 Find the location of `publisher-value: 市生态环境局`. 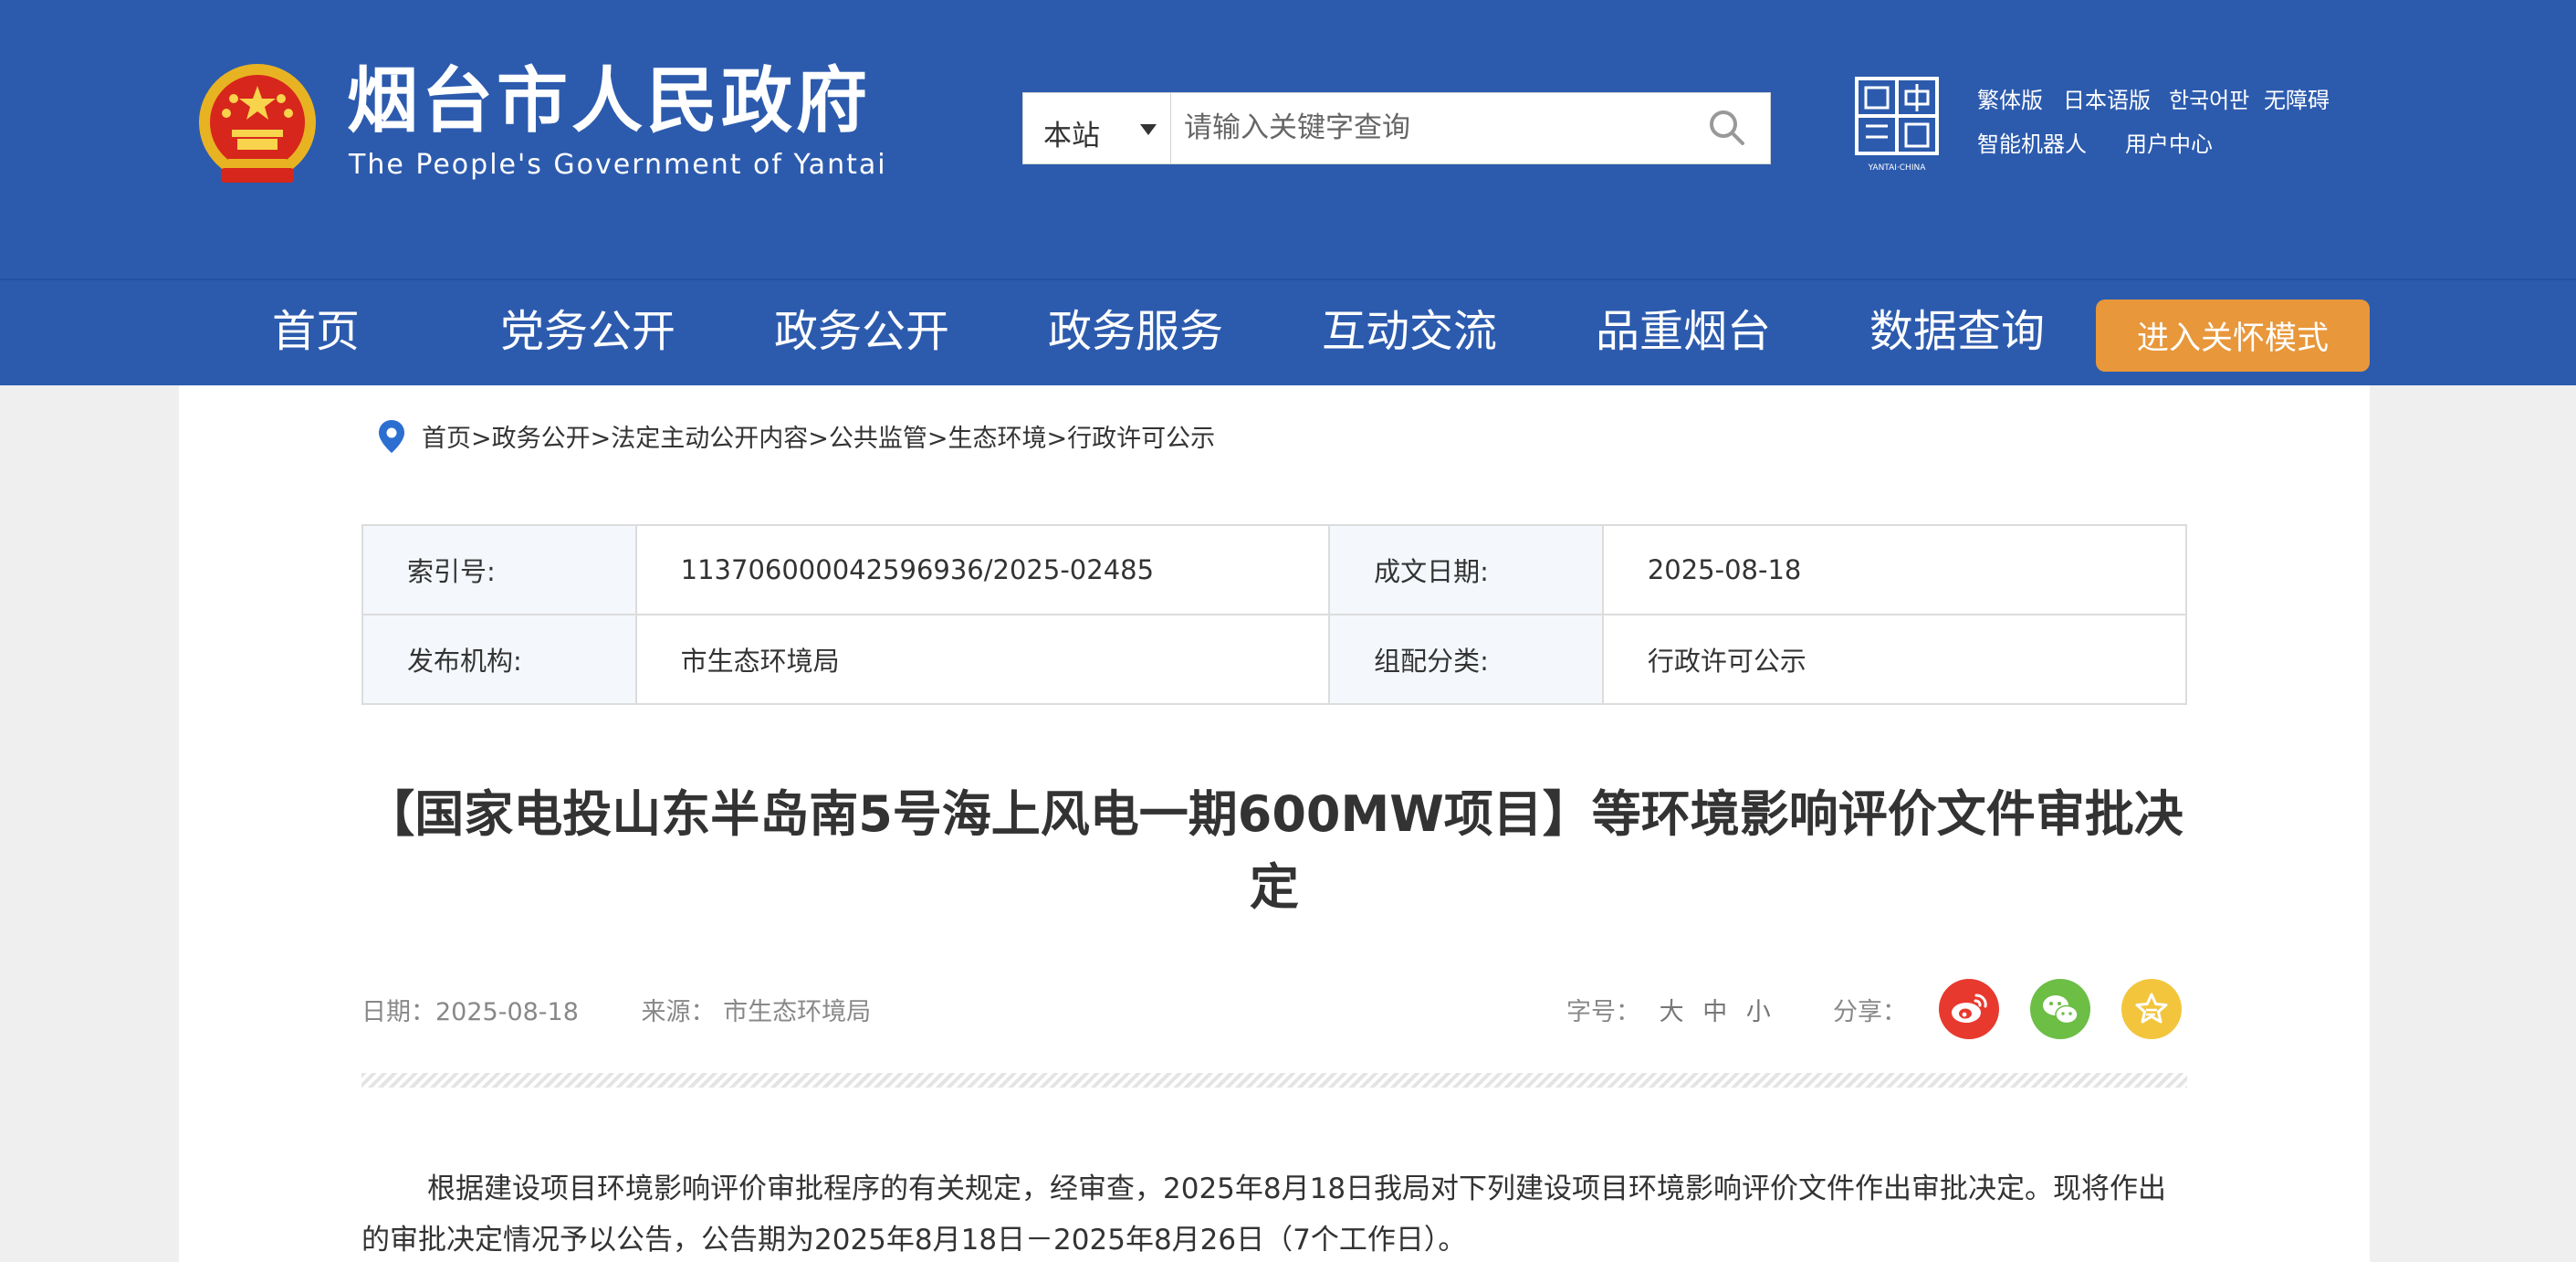

publisher-value: 市生态环境局 is located at coordinates (983, 659).